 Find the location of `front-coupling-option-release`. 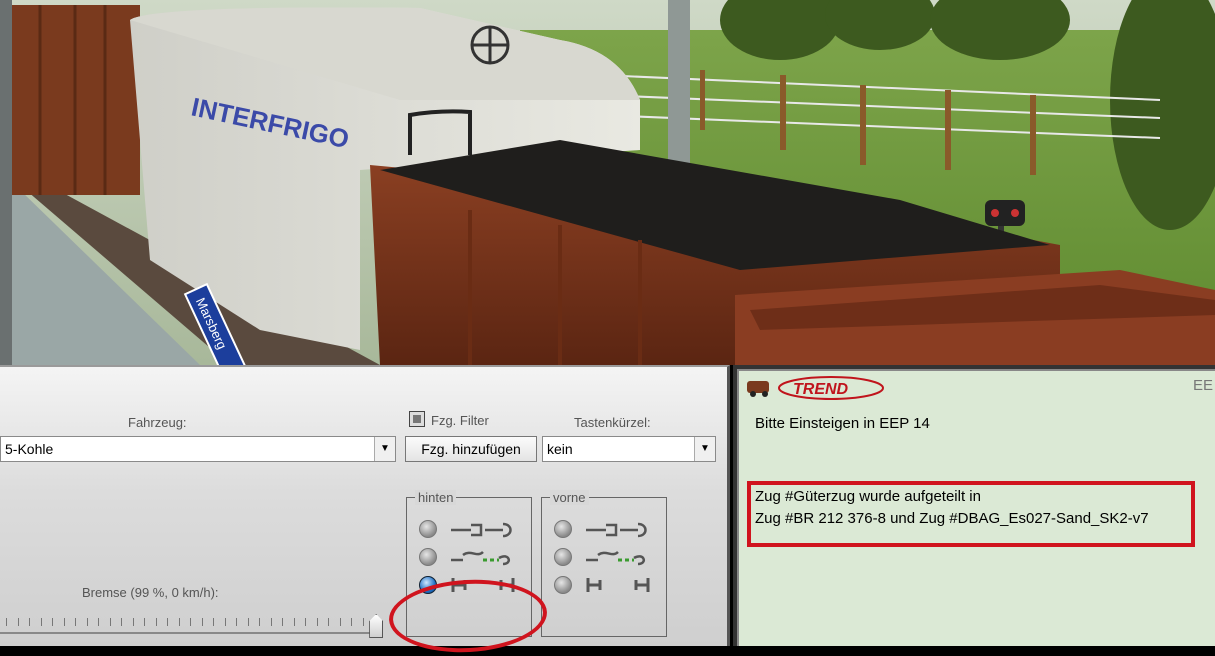

front-coupling-option-release is located at coordinates (609, 586).